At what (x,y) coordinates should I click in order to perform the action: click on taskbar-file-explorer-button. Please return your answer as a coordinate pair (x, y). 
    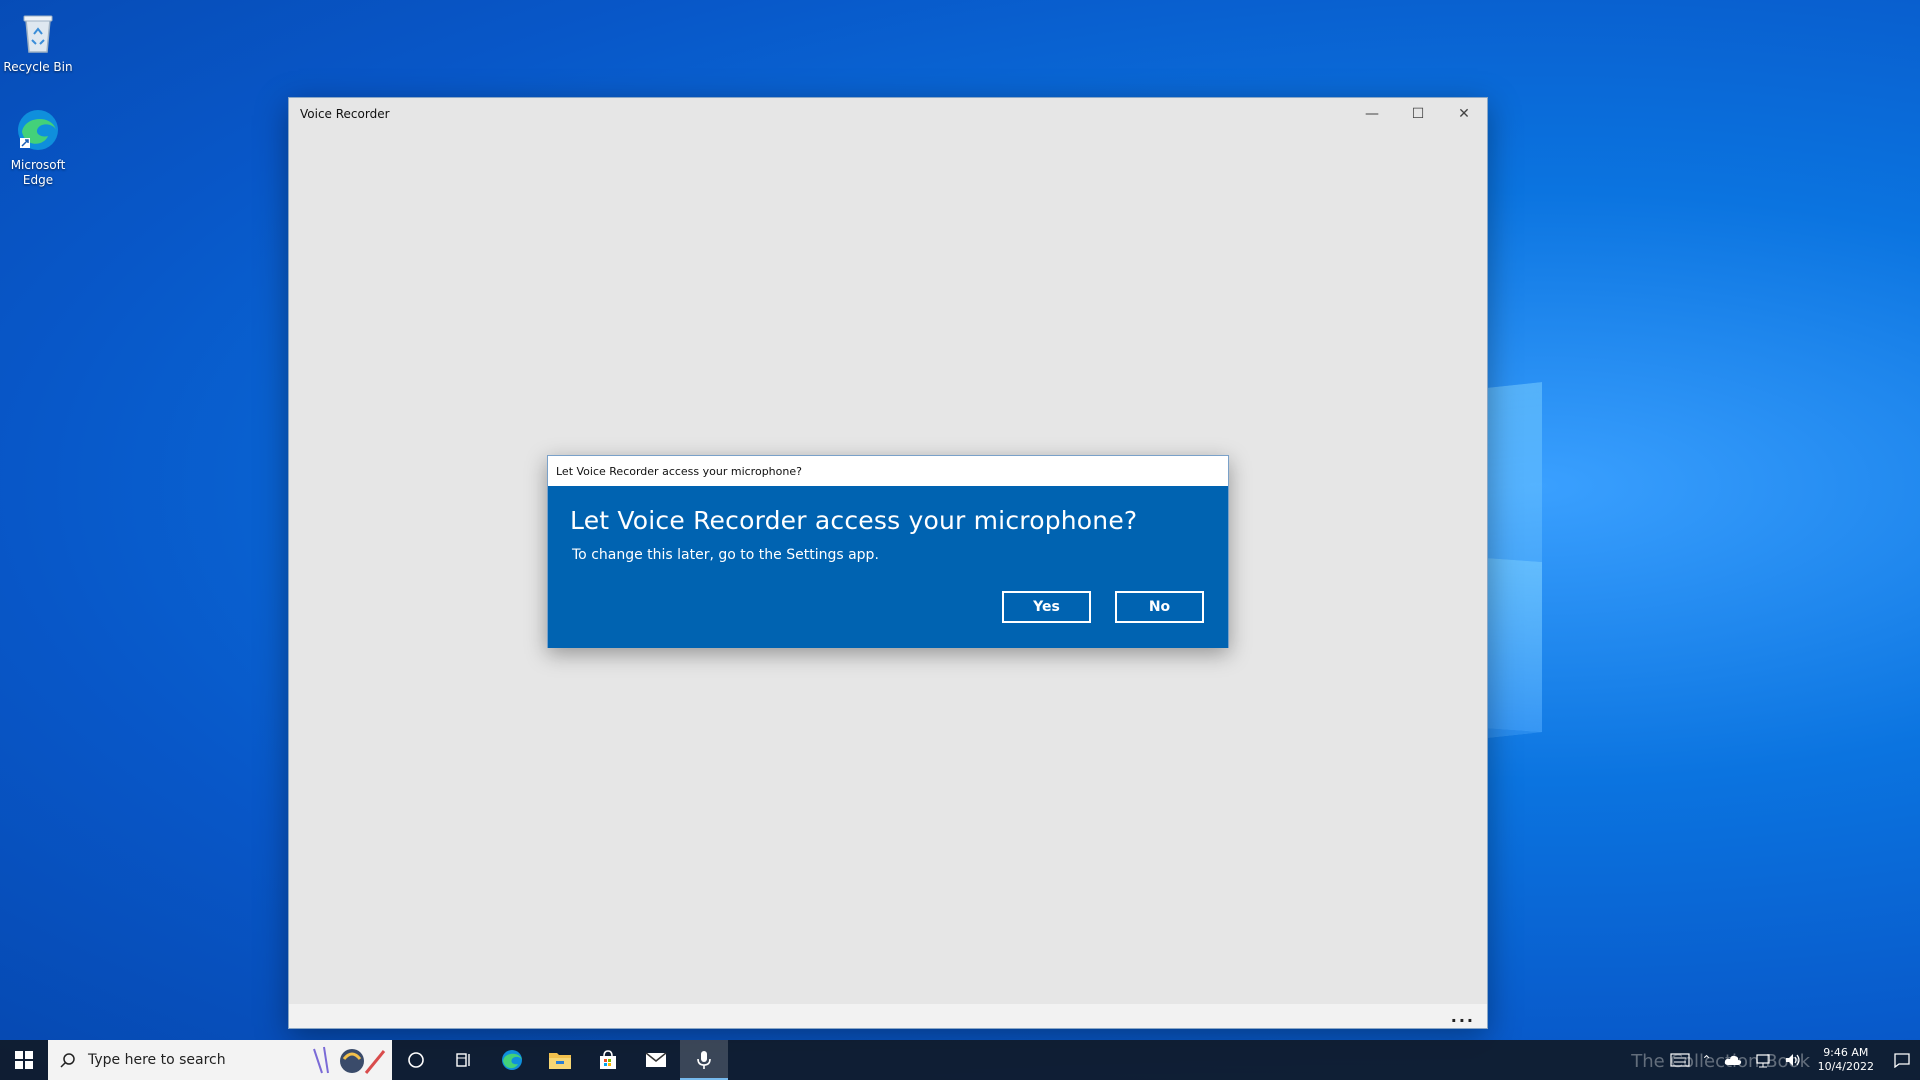
    Looking at the image, I should click on (560, 1060).